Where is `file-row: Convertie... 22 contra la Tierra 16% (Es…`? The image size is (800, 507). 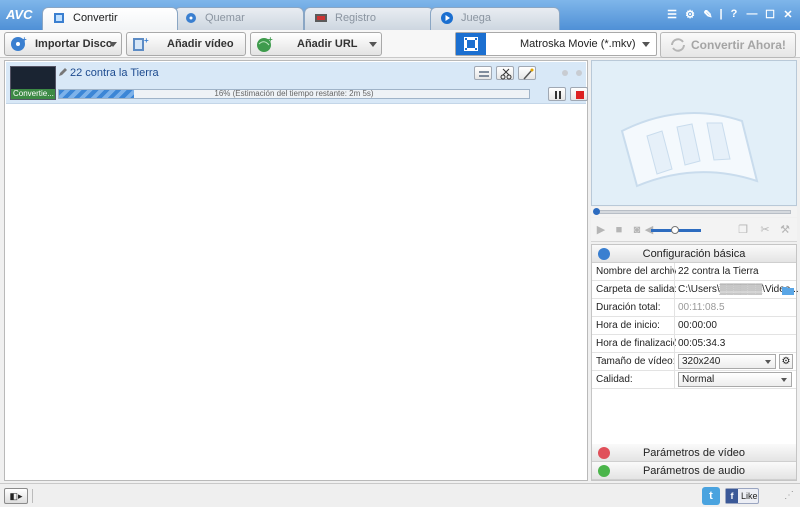 file-row: Convertie... 22 contra la Tierra 16% (Es… is located at coordinates (297, 83).